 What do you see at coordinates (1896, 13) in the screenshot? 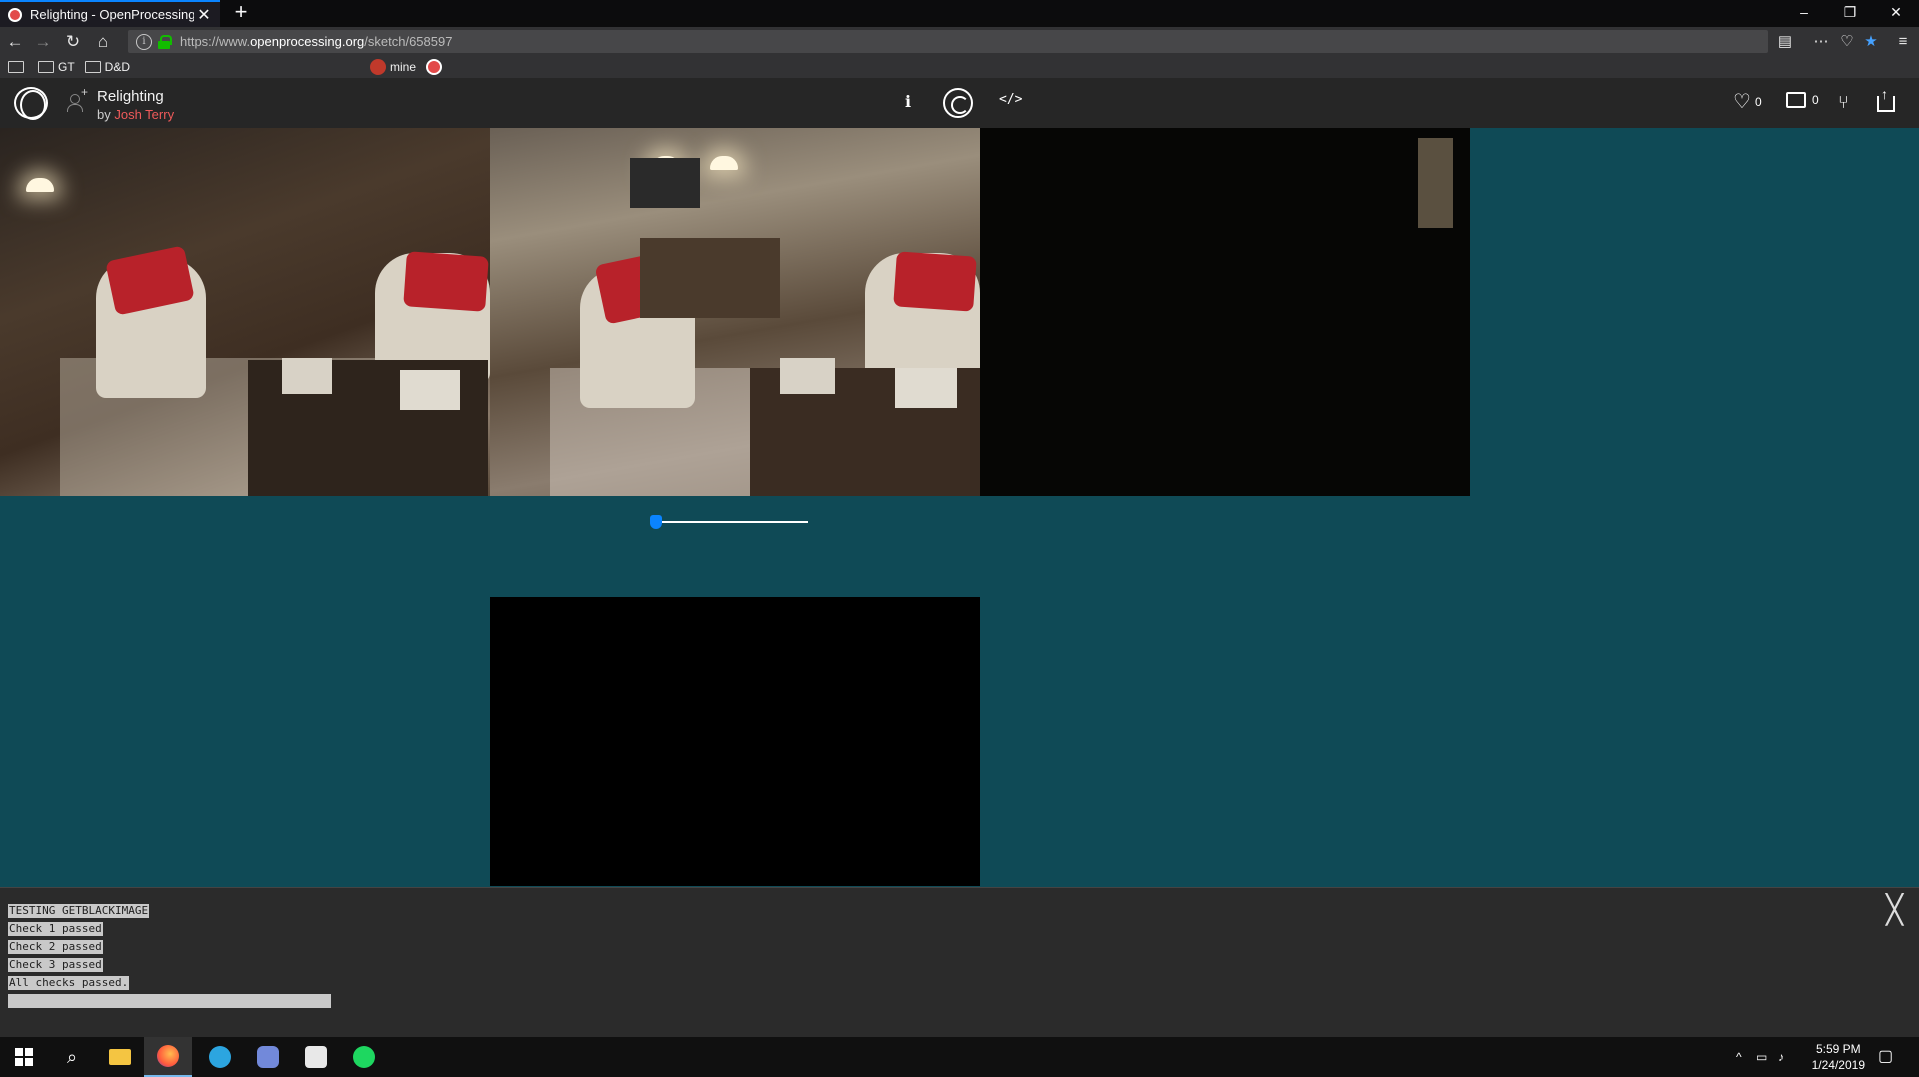
I see `window-close-button: ✕` at bounding box center [1896, 13].